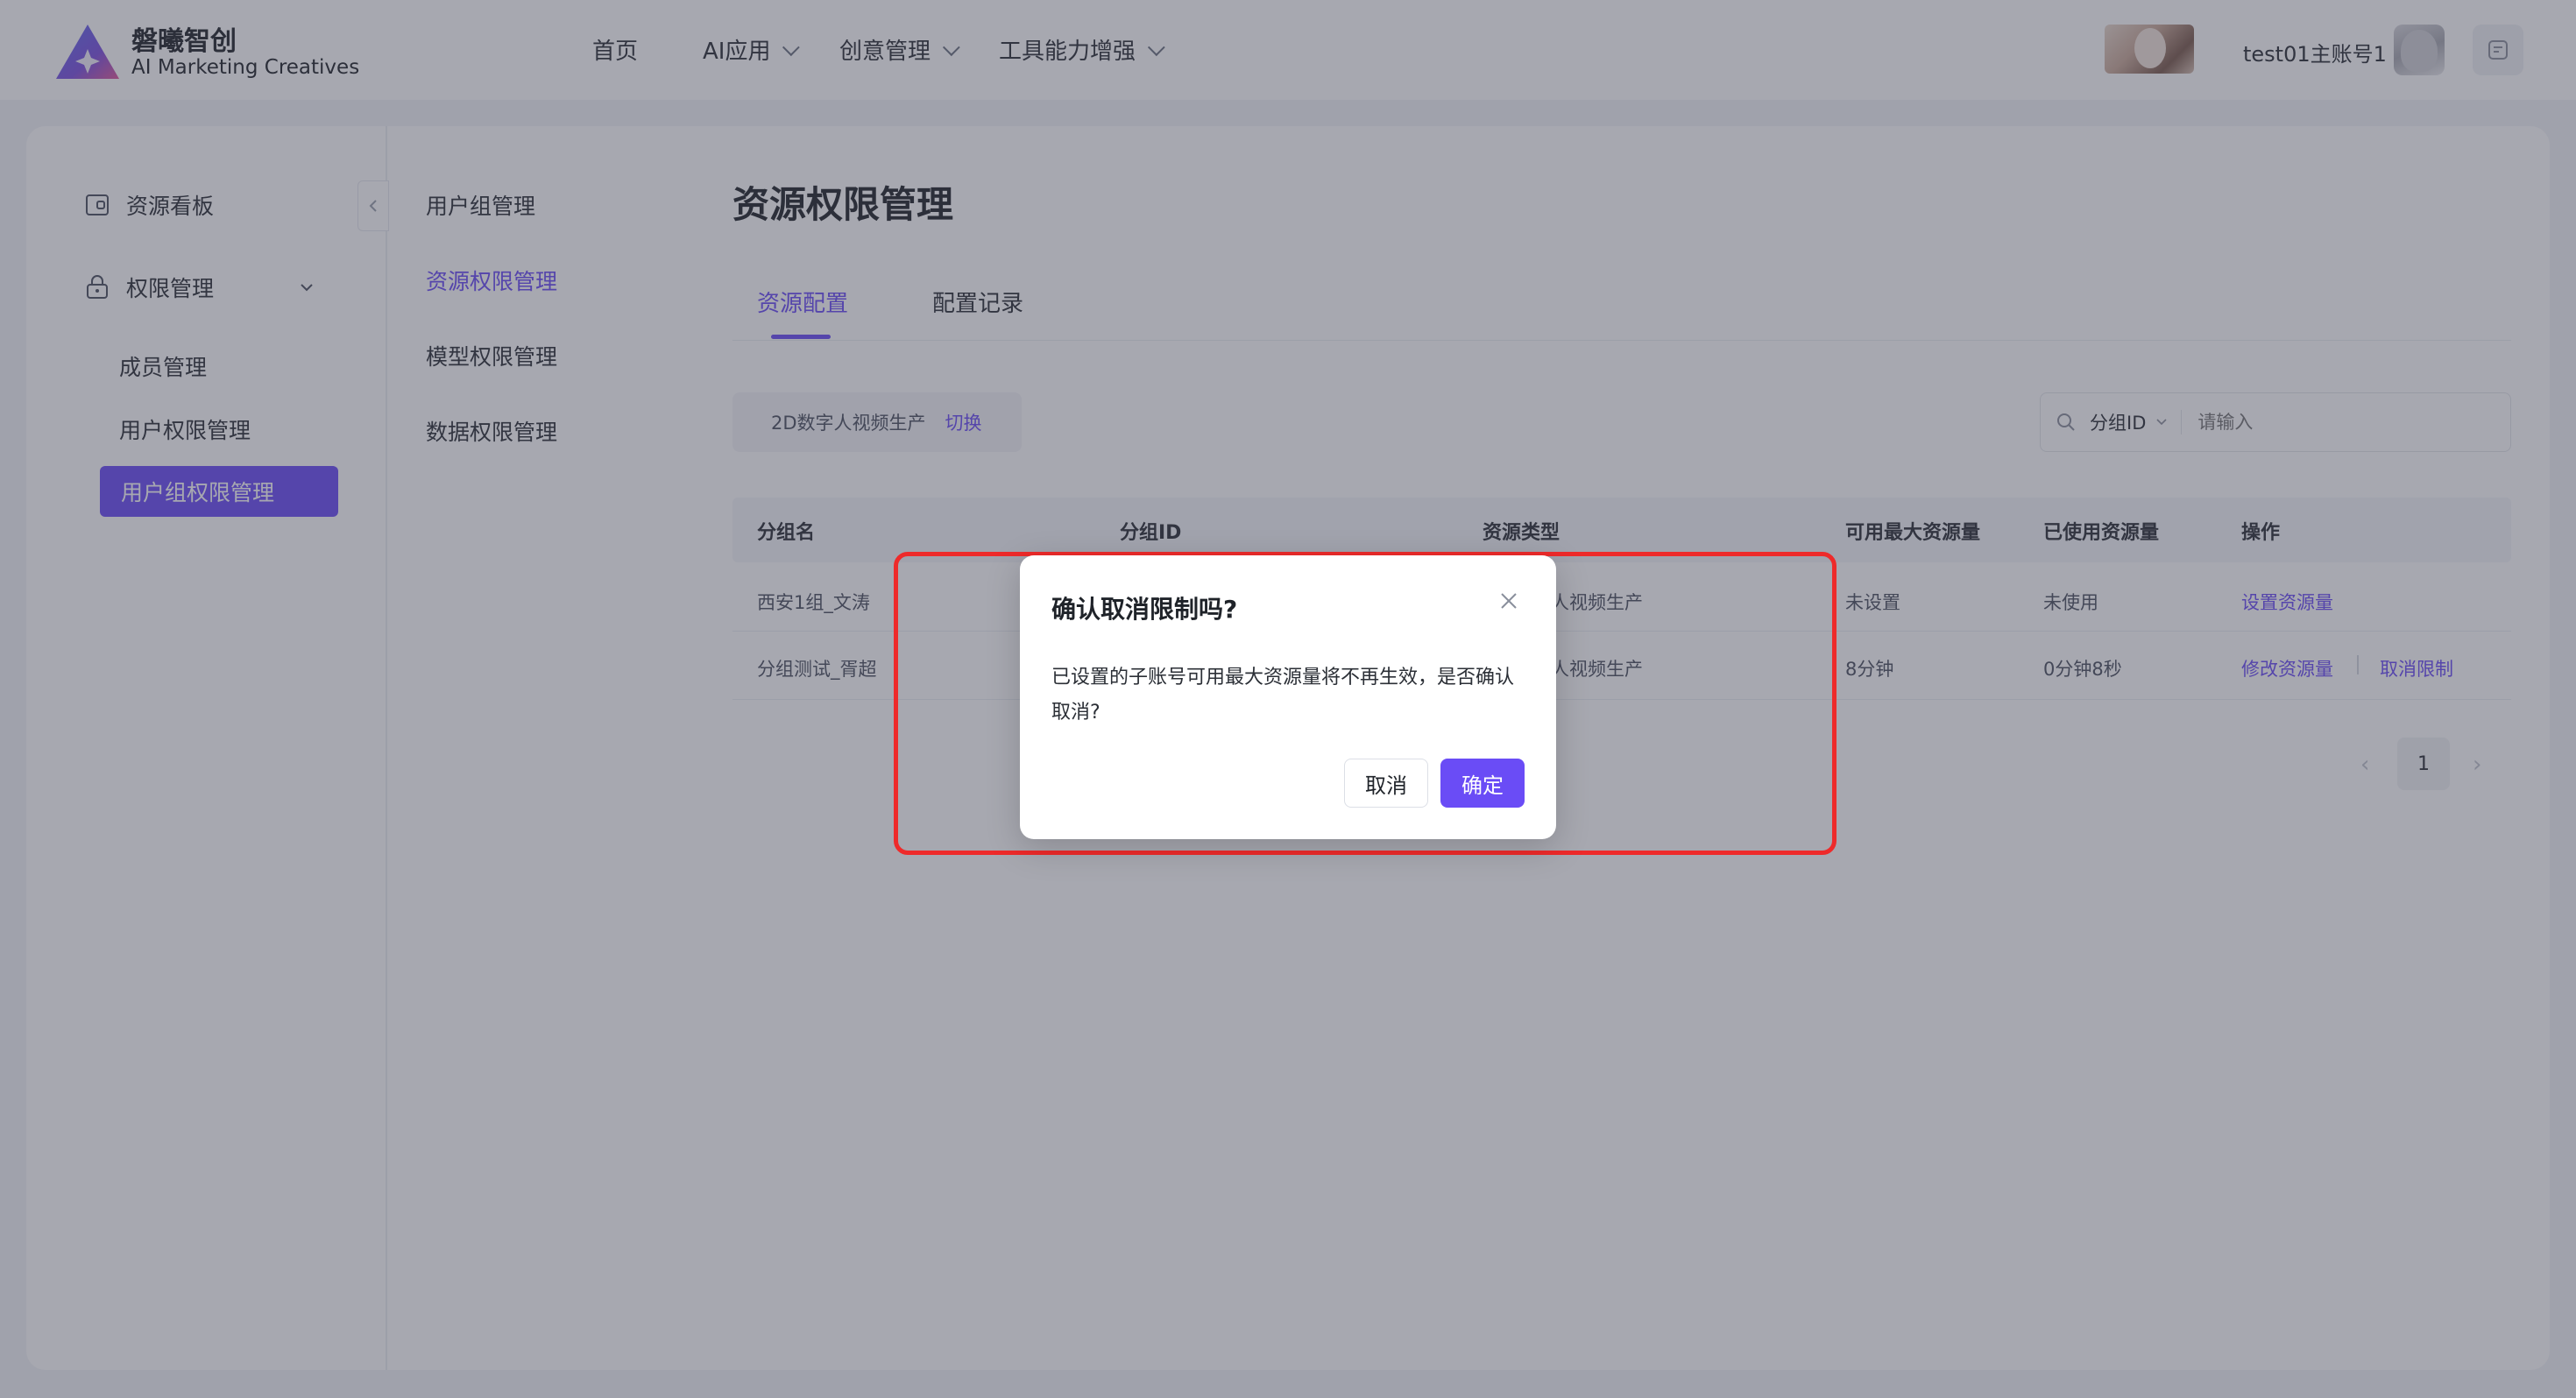  What do you see at coordinates (1386, 783) in the screenshot?
I see `cancel-button: 取消` at bounding box center [1386, 783].